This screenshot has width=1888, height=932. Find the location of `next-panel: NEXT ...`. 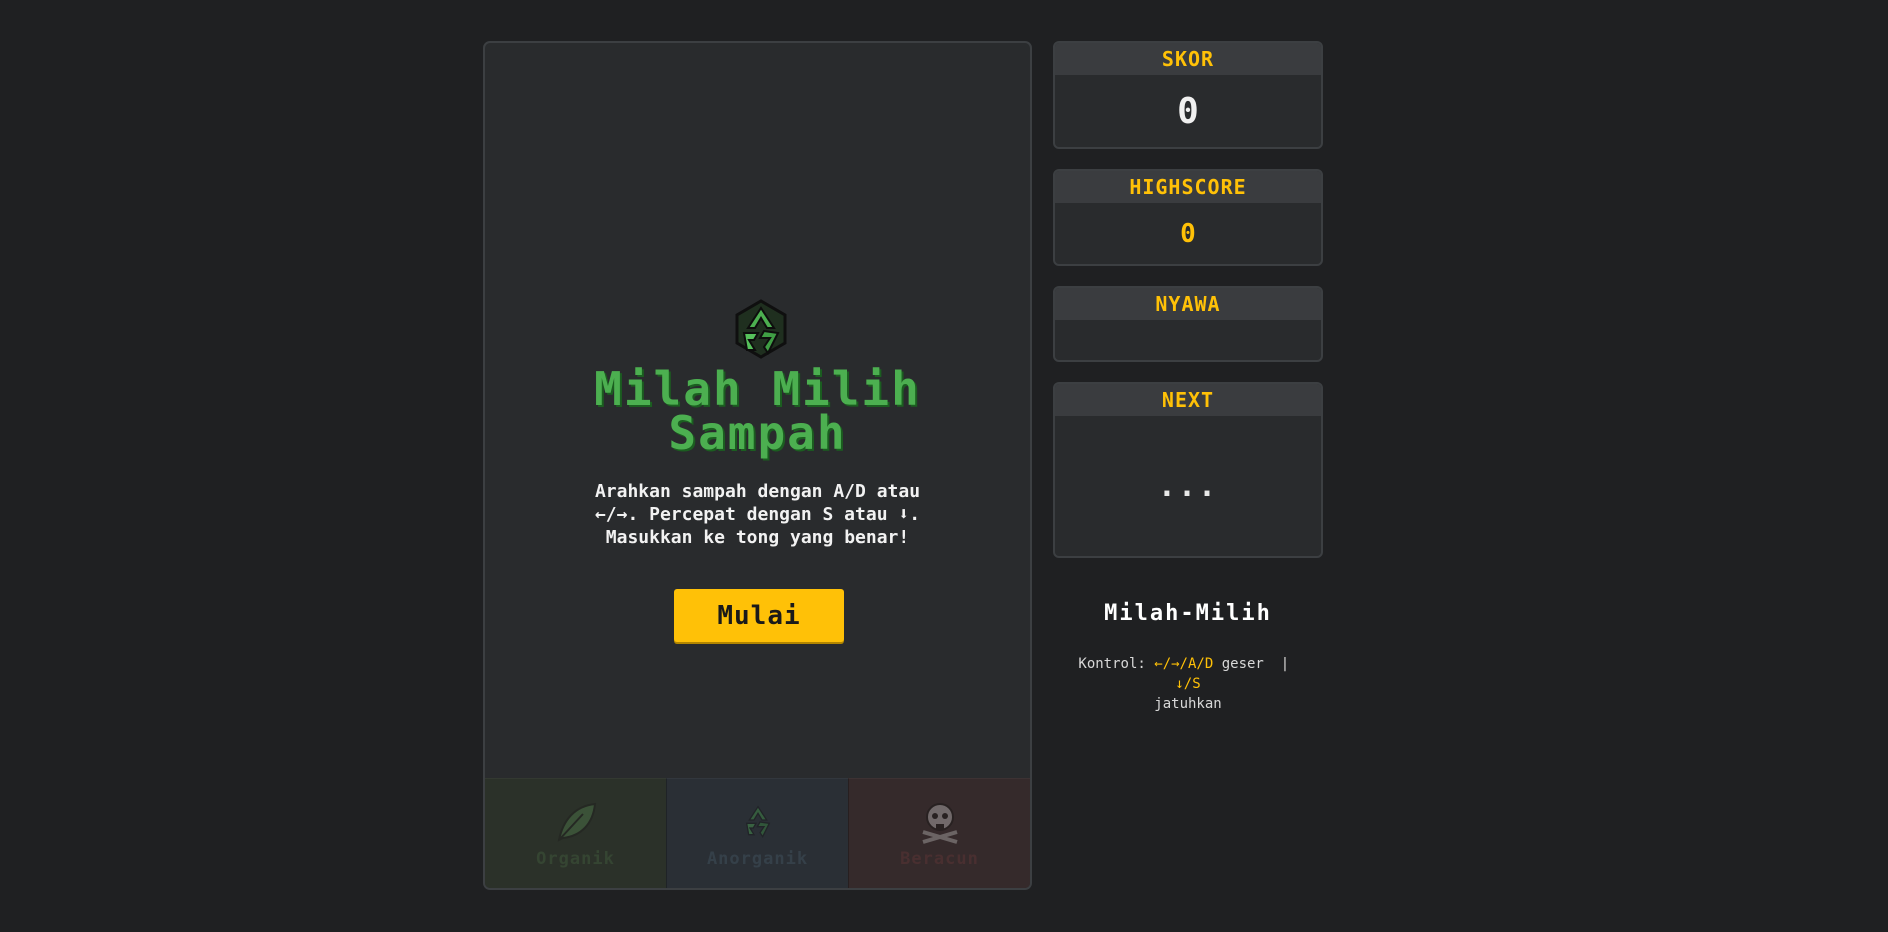

next-panel: NEXT ... is located at coordinates (1188, 470).